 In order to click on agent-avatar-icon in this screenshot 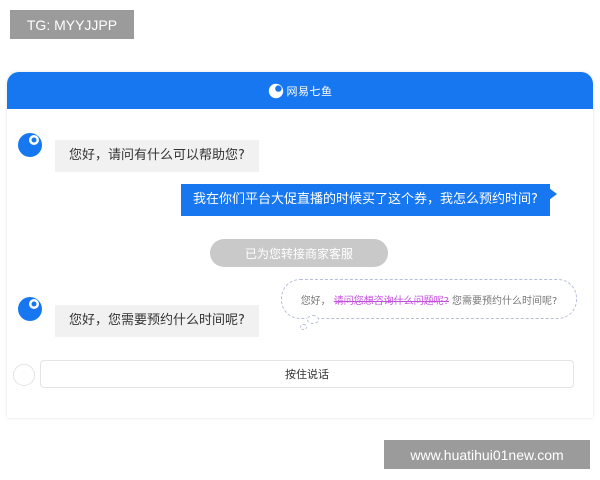, I will do `click(30, 309)`.